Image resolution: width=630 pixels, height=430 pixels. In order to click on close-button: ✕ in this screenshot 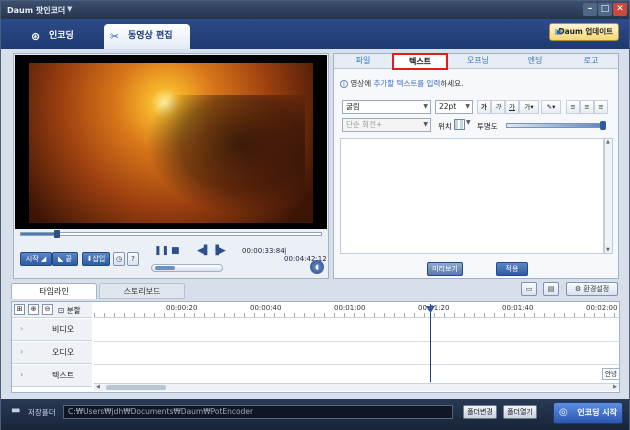, I will do `click(620, 9)`.